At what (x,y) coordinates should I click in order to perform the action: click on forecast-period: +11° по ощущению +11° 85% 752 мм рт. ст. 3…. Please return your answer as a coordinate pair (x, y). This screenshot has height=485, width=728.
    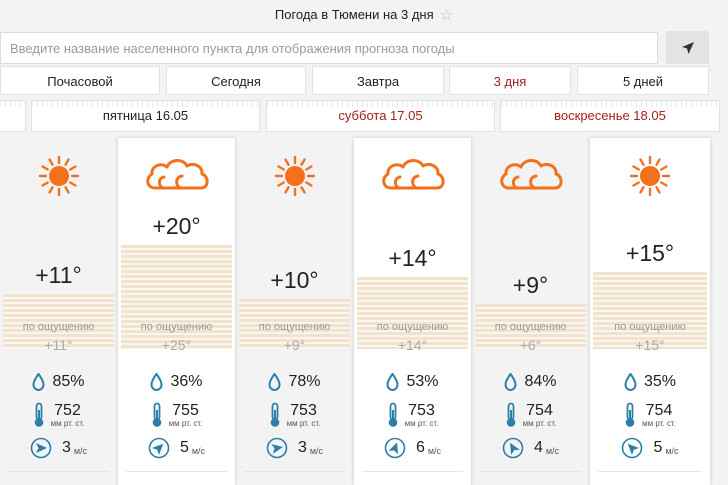
    Looking at the image, I should click on (58, 311).